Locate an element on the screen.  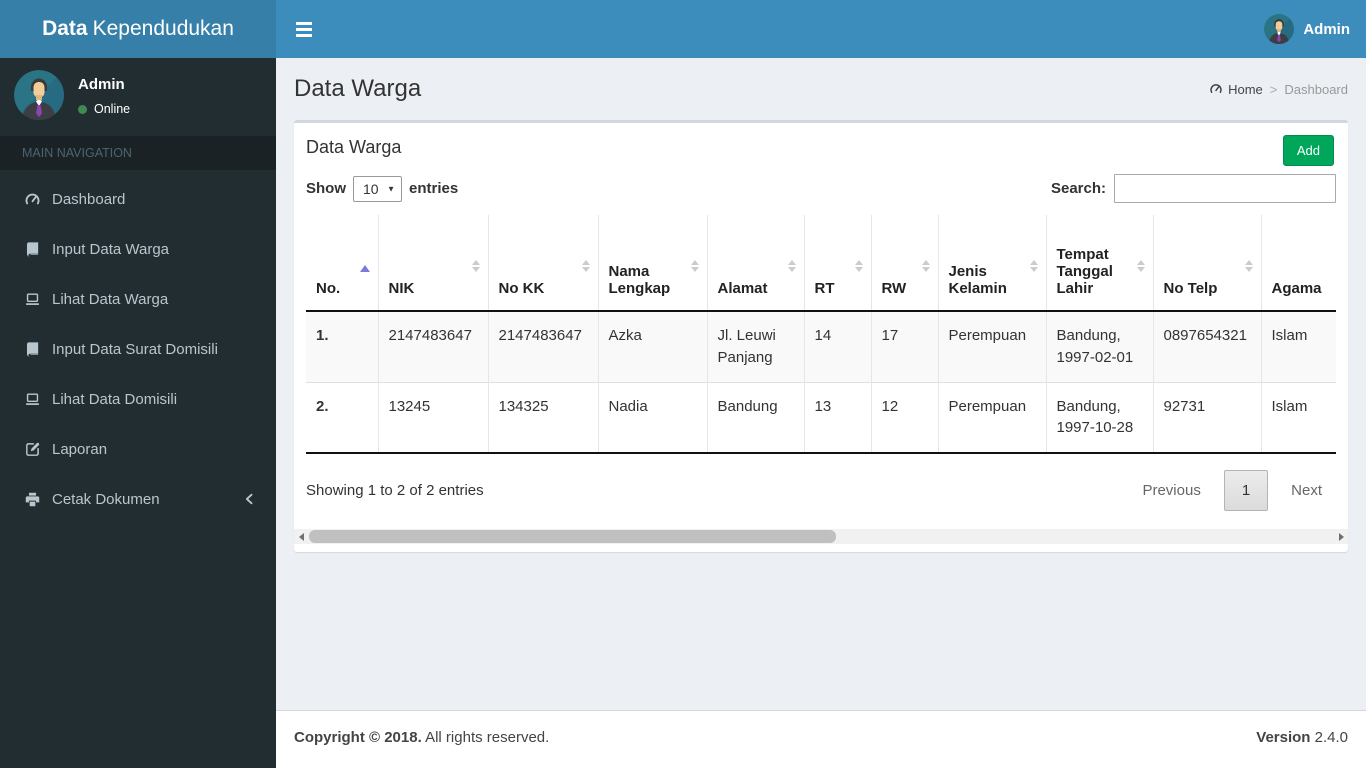
column-header-rw: RW is located at coordinates (904, 263).